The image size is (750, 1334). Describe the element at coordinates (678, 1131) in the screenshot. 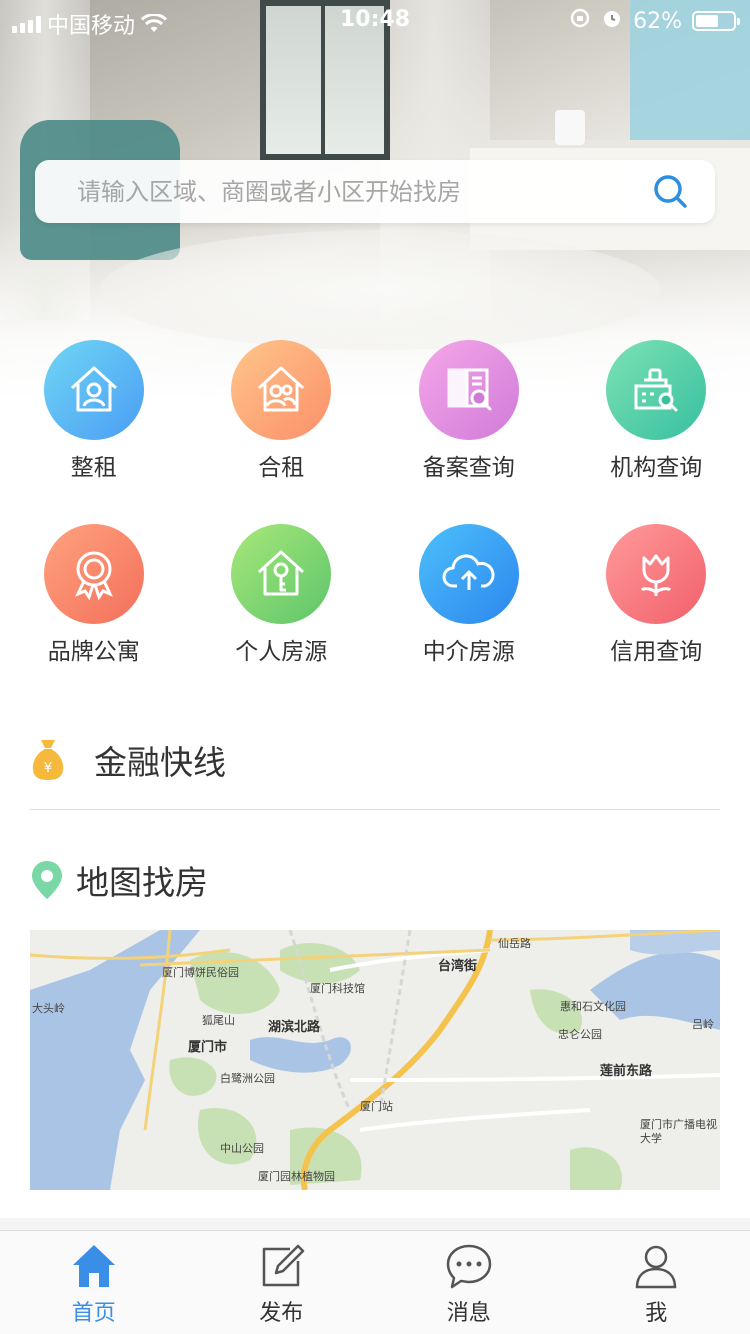

I see `map-label: 厦门市广播电视大学` at that location.